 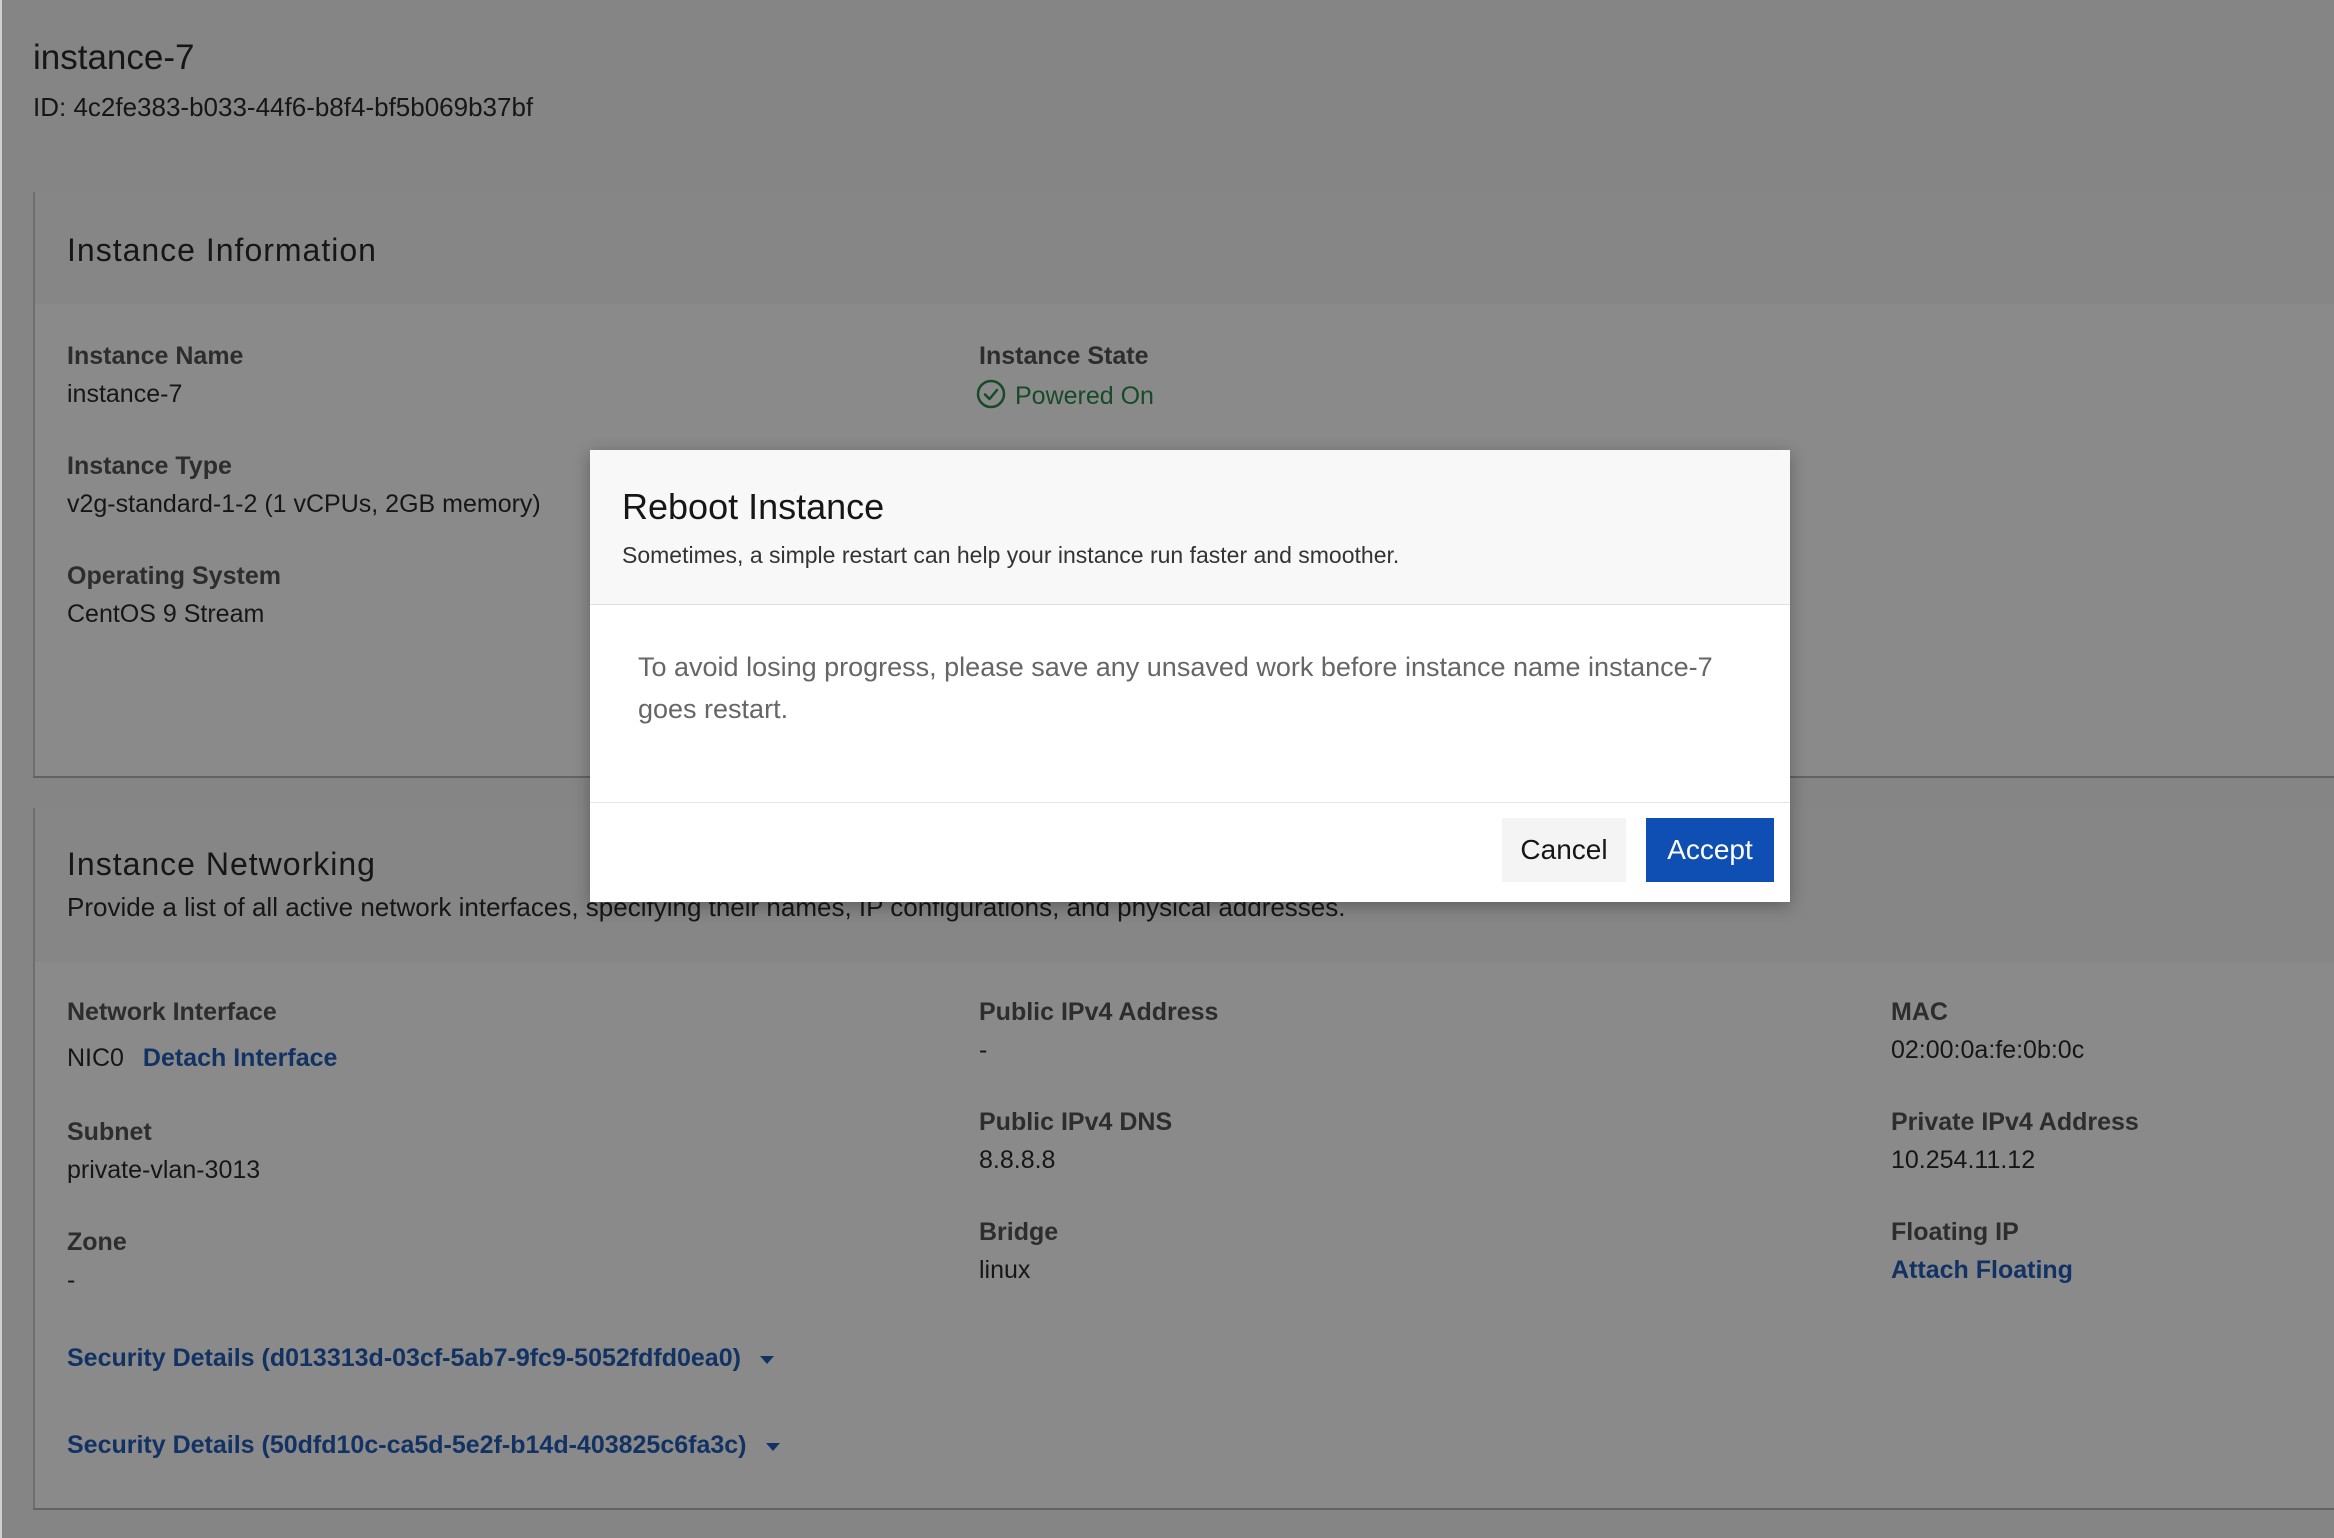 What do you see at coordinates (753, 506) in the screenshot?
I see `modal-title: Reboot Instance` at bounding box center [753, 506].